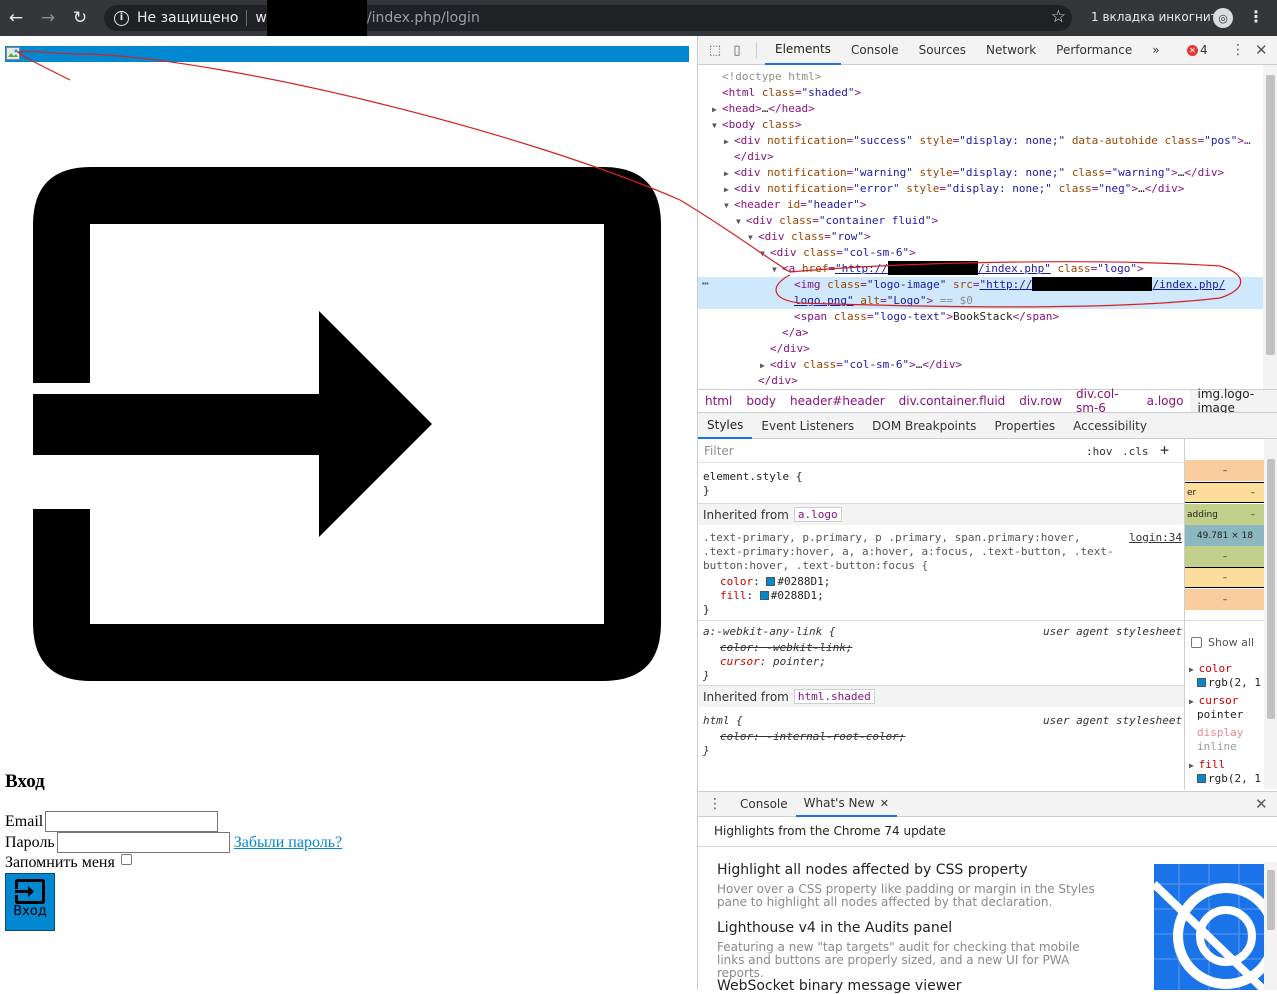 This screenshot has width=1277, height=994. Describe the element at coordinates (288, 843) in the screenshot. I see `forgot-password-link: Забыли пароль?` at that location.